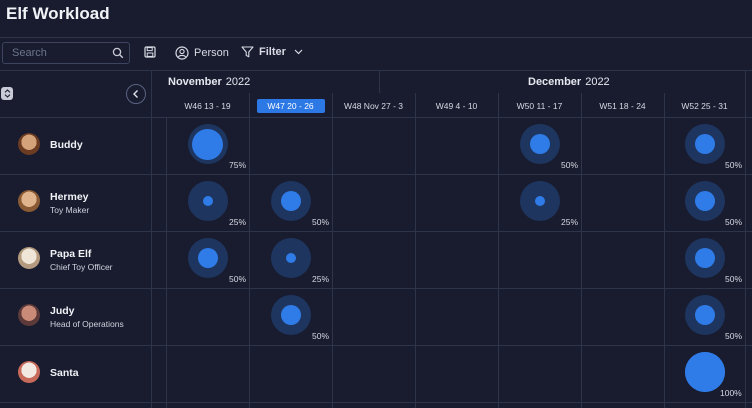 Image resolution: width=752 pixels, height=408 pixels. I want to click on week-label: W49 4 - 10, so click(456, 105).